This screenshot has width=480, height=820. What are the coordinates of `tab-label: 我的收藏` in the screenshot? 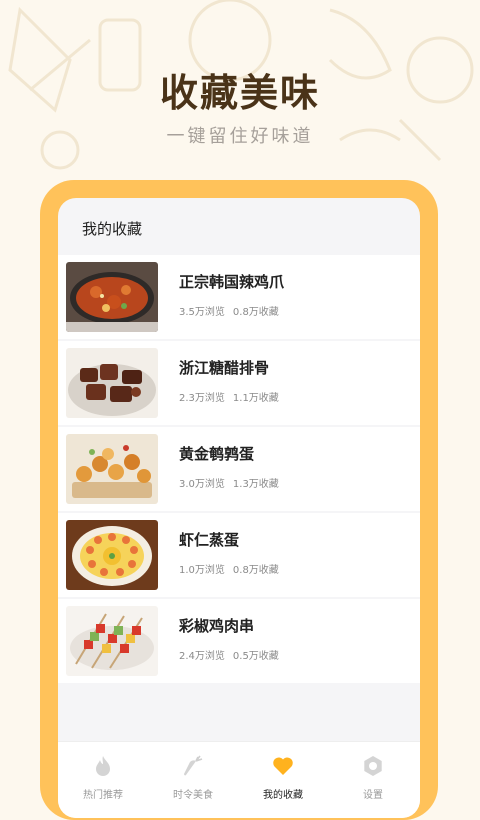 It's located at (283, 795).